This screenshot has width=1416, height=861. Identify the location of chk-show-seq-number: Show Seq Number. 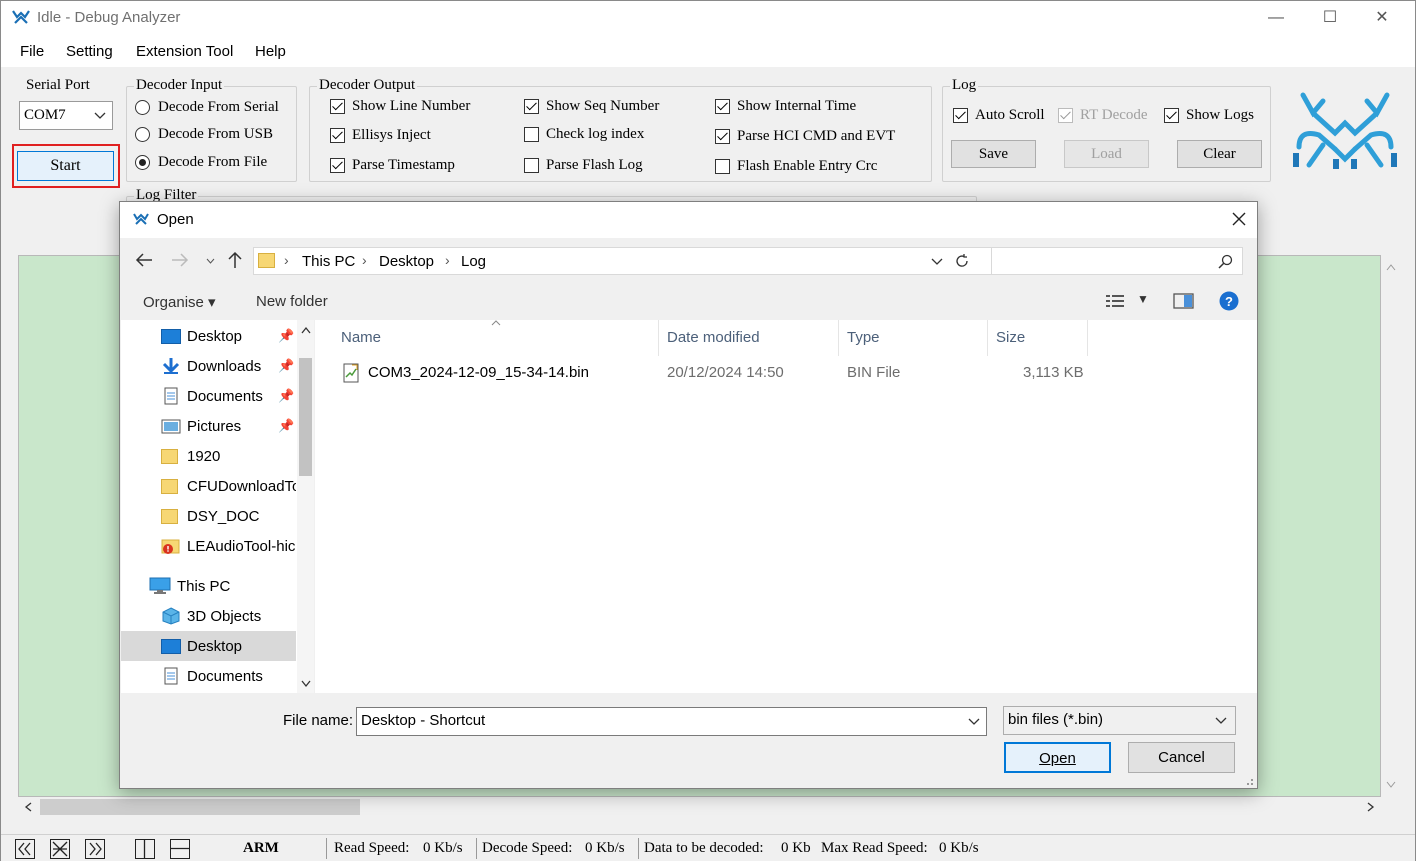
(591, 106).